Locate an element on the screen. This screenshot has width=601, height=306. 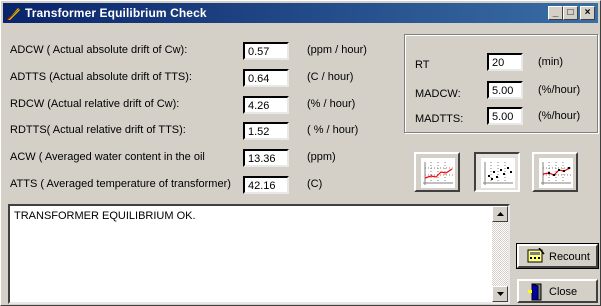
app-icon is located at coordinates (13, 14).